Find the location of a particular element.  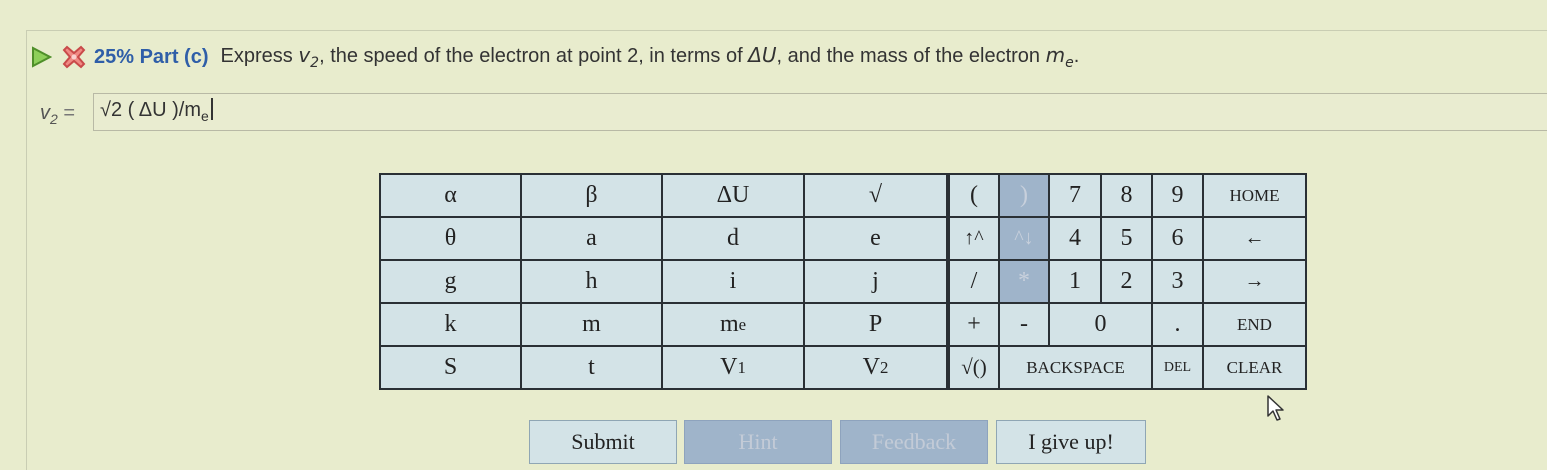

key-right-arrow: → is located at coordinates (1254, 281).